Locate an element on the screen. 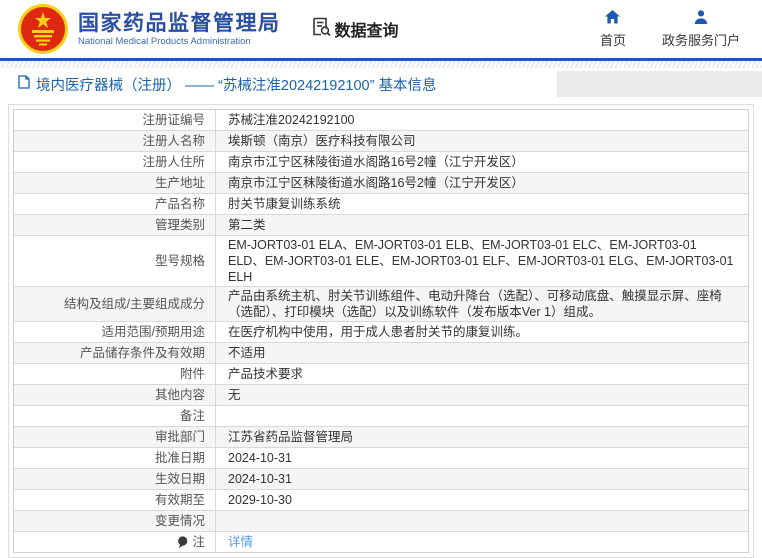 This screenshot has height=558, width=762. person-icon is located at coordinates (701, 18).